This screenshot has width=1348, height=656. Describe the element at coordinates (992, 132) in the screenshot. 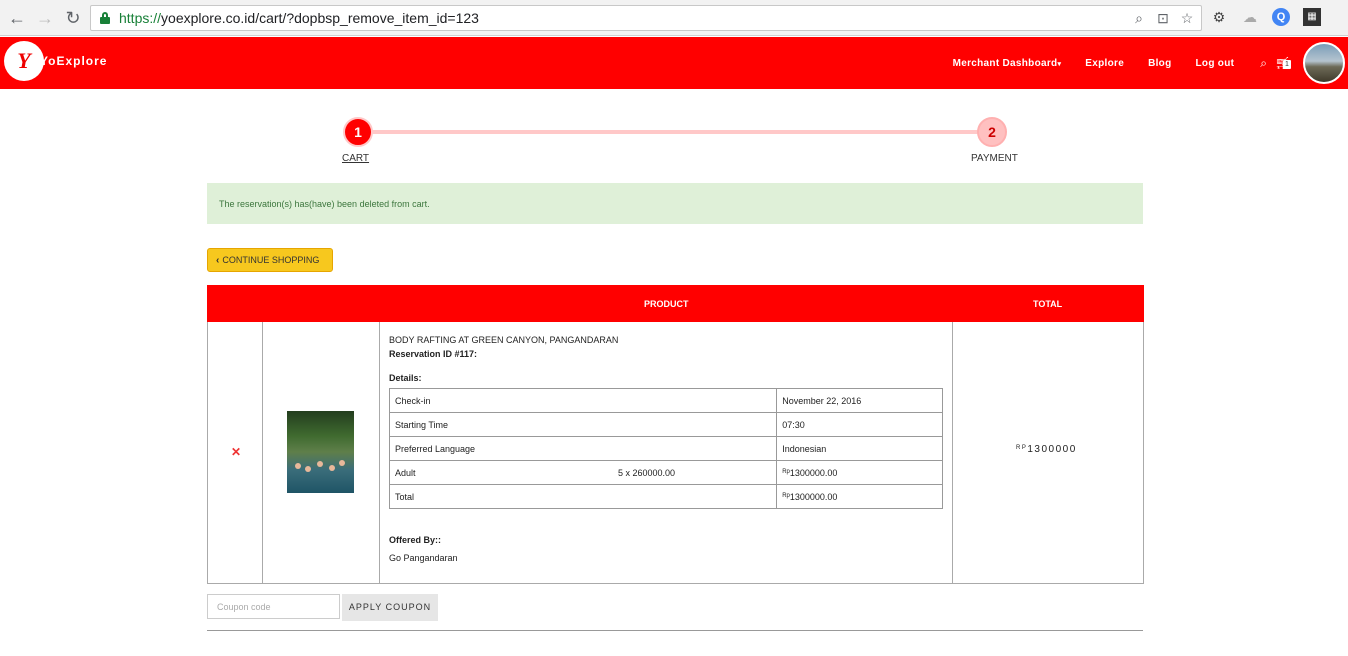

I see `step-payment-number: 2` at that location.